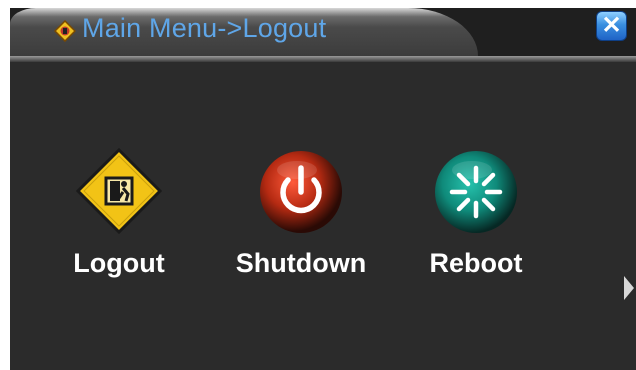 The image size is (636, 370). Describe the element at coordinates (119, 191) in the screenshot. I see `logout-exit-sign-icon` at that location.